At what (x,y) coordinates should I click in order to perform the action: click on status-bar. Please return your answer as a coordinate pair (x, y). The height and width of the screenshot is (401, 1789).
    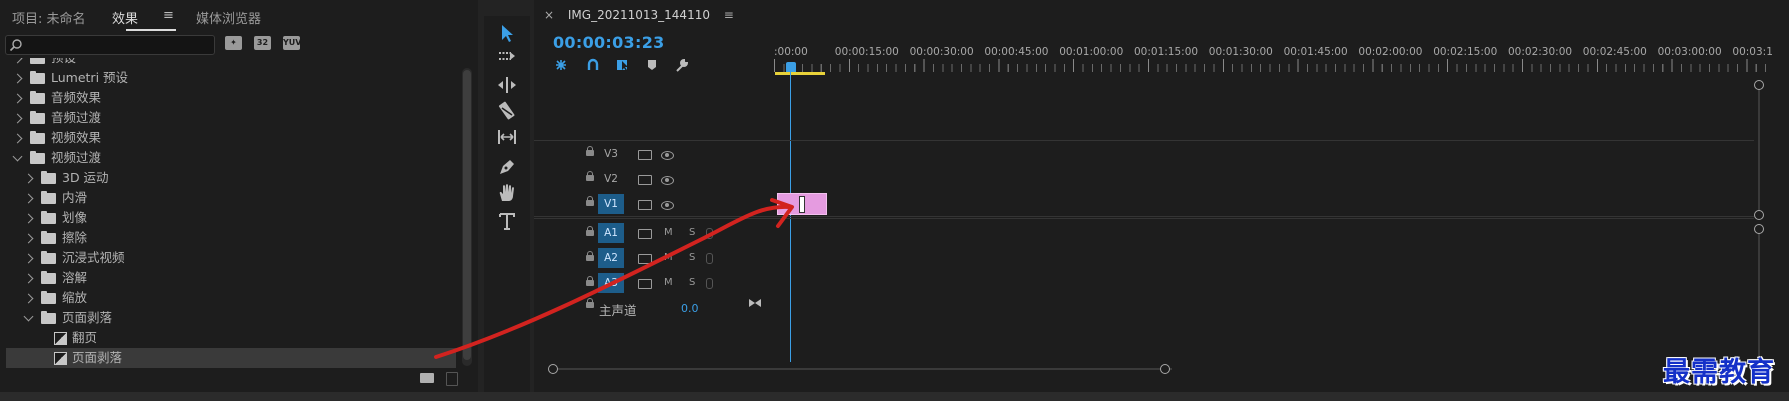
    Looking at the image, I should click on (894, 396).